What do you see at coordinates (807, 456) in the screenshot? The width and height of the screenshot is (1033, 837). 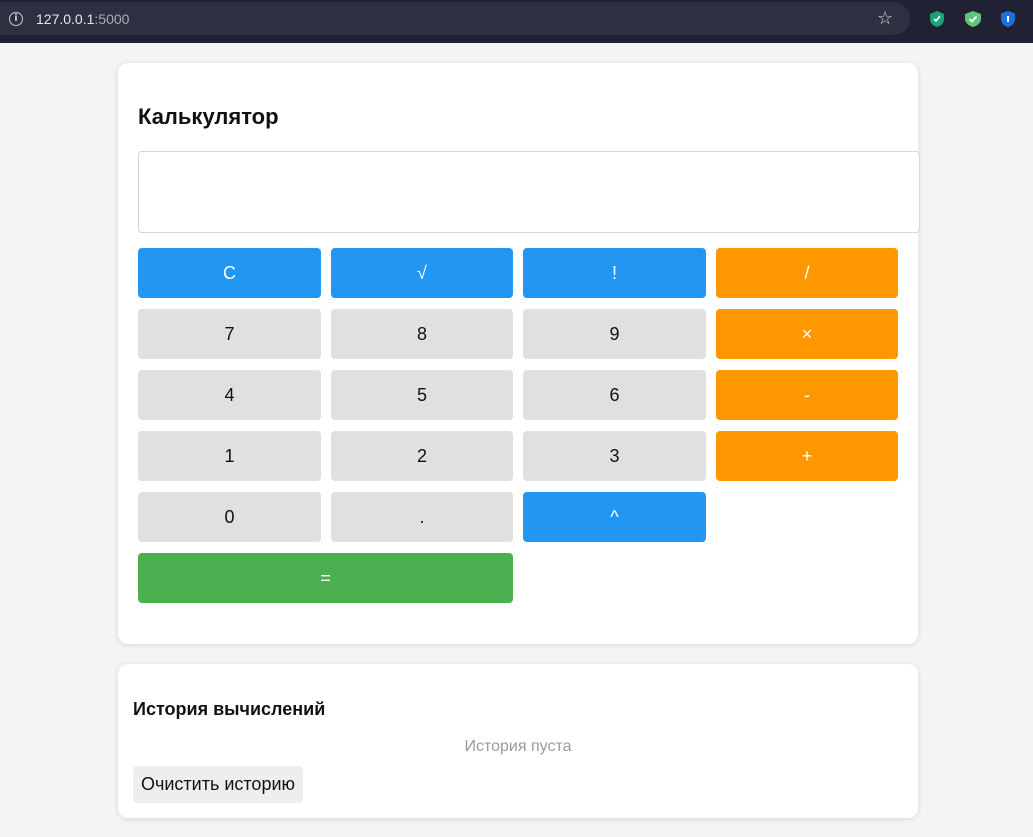 I see `plus-button: +` at bounding box center [807, 456].